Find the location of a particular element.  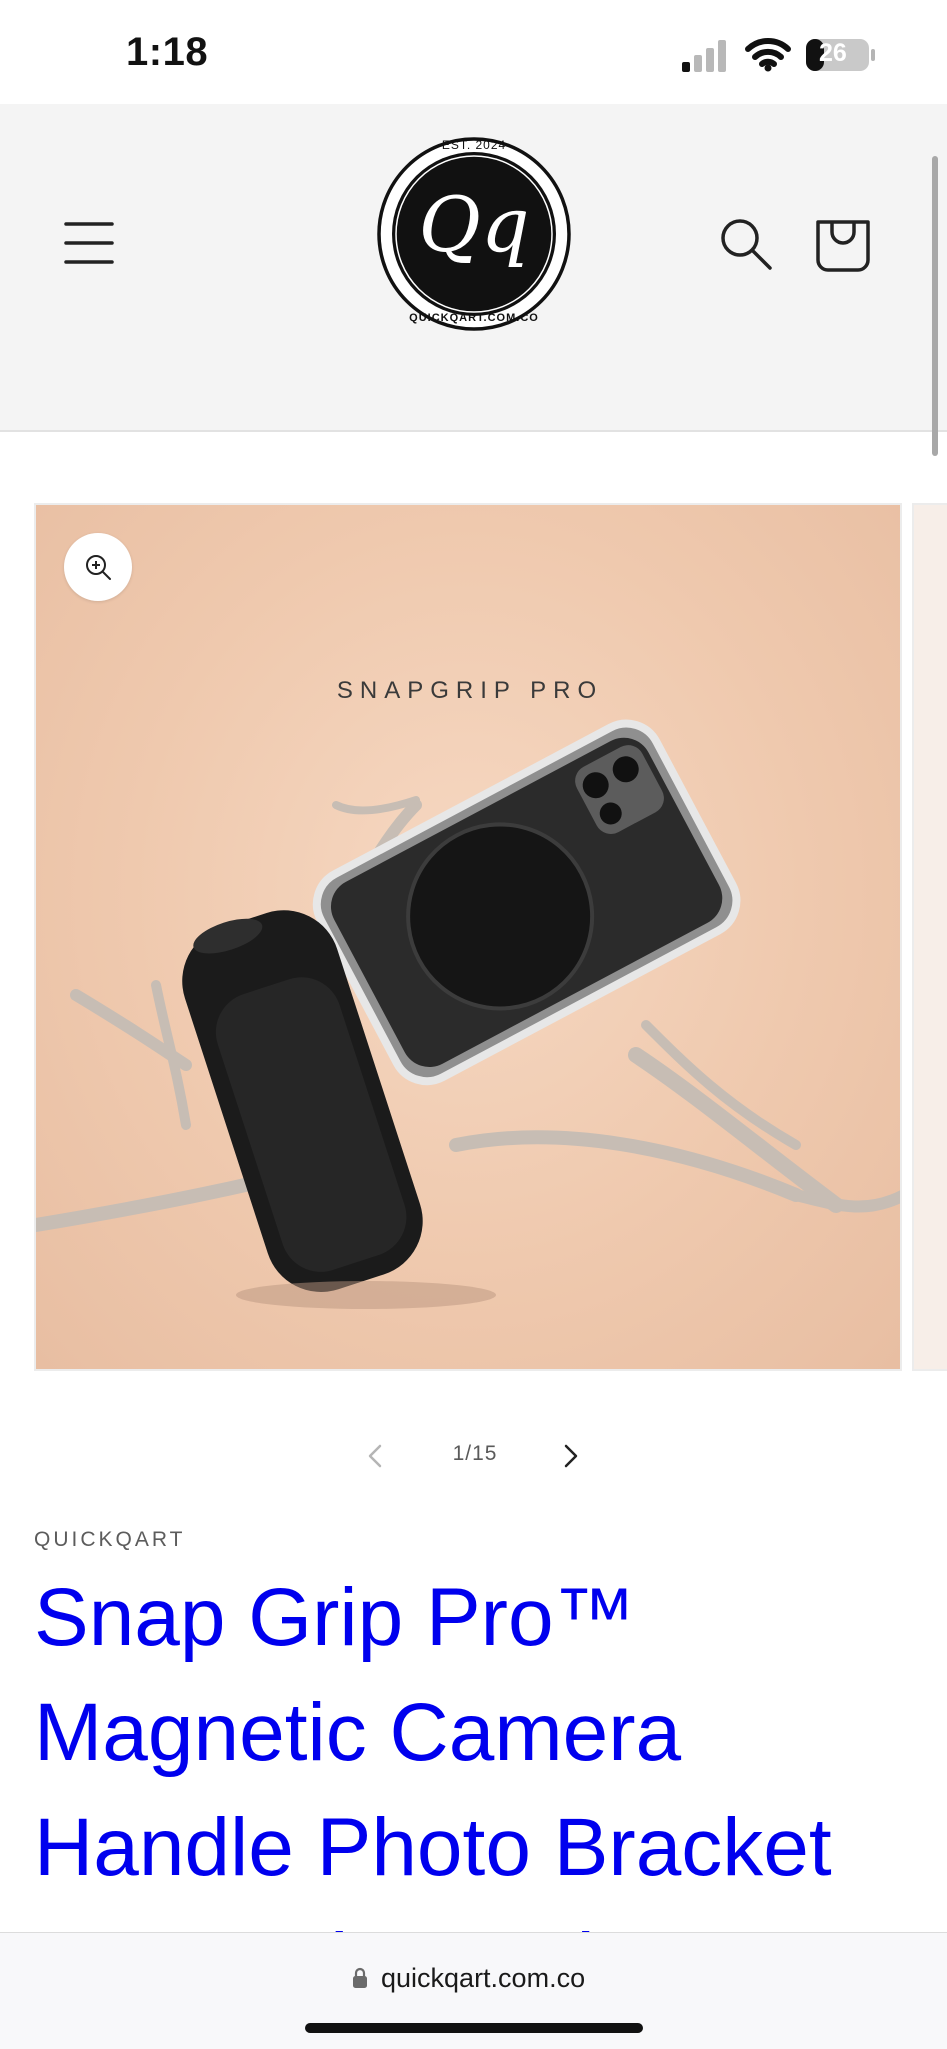

home-indicator is located at coordinates (474, 2028).